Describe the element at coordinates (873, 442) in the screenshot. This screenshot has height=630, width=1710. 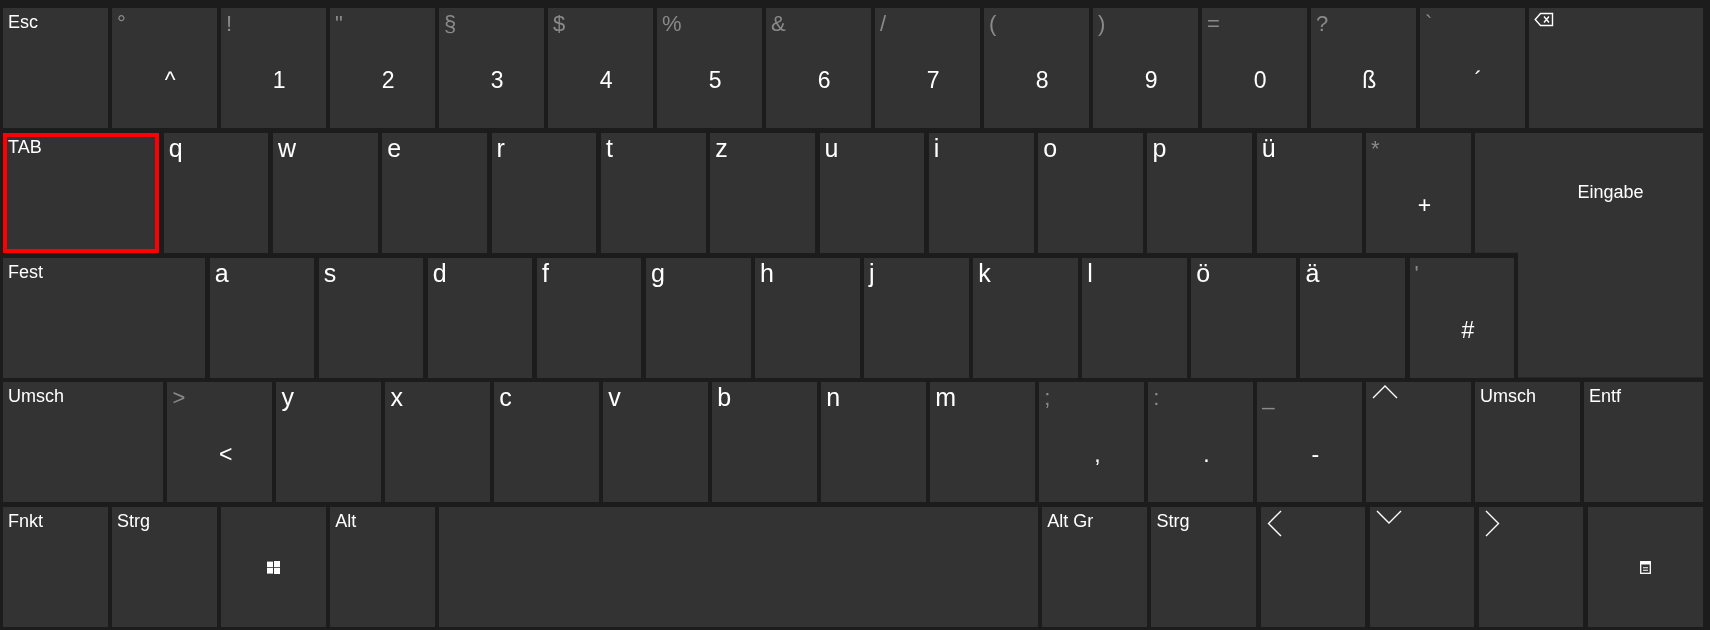
I see `letter-key: n` at that location.